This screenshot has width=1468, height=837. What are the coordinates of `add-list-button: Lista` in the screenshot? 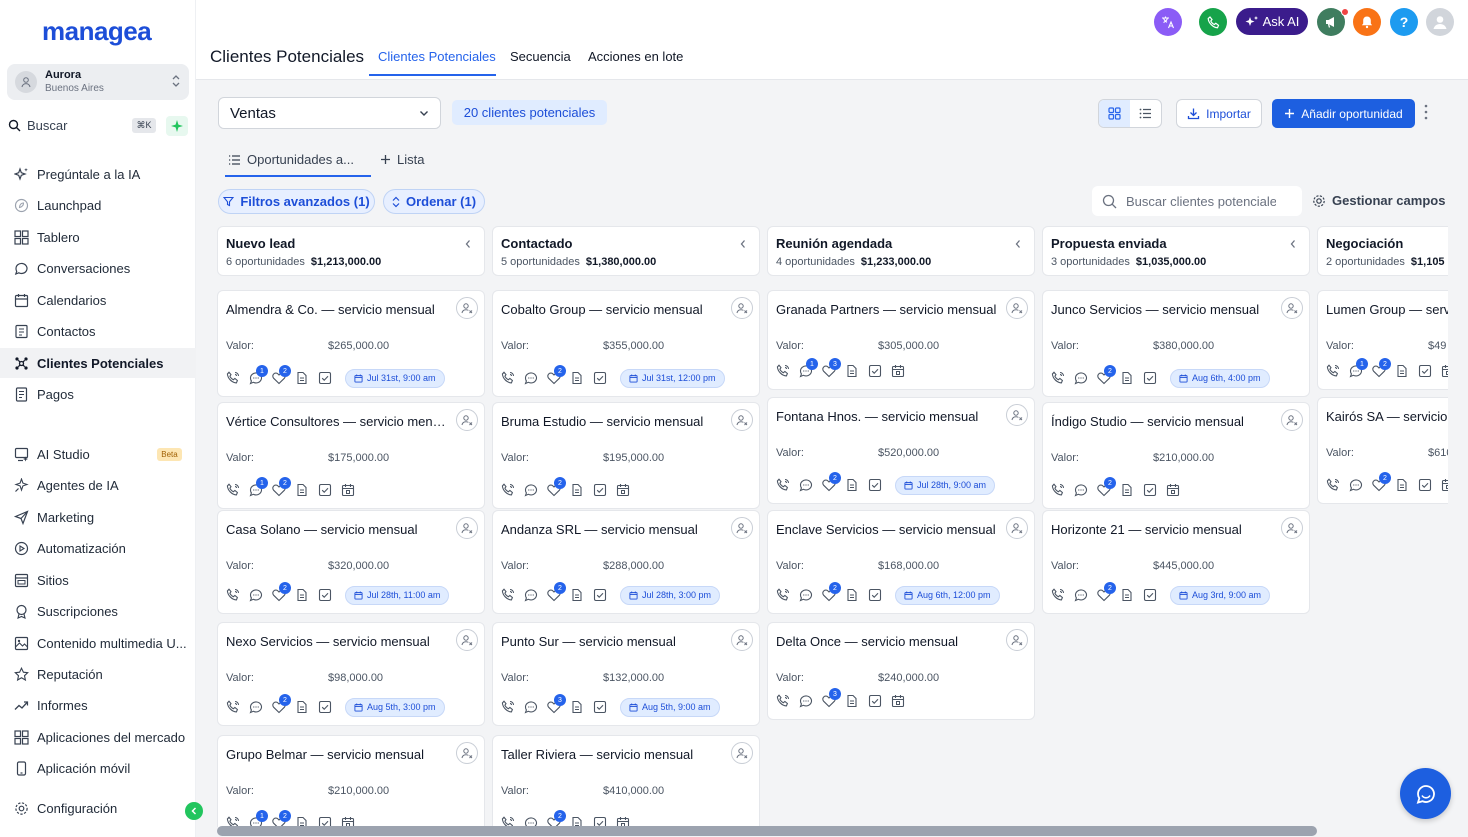 It's located at (402, 159).